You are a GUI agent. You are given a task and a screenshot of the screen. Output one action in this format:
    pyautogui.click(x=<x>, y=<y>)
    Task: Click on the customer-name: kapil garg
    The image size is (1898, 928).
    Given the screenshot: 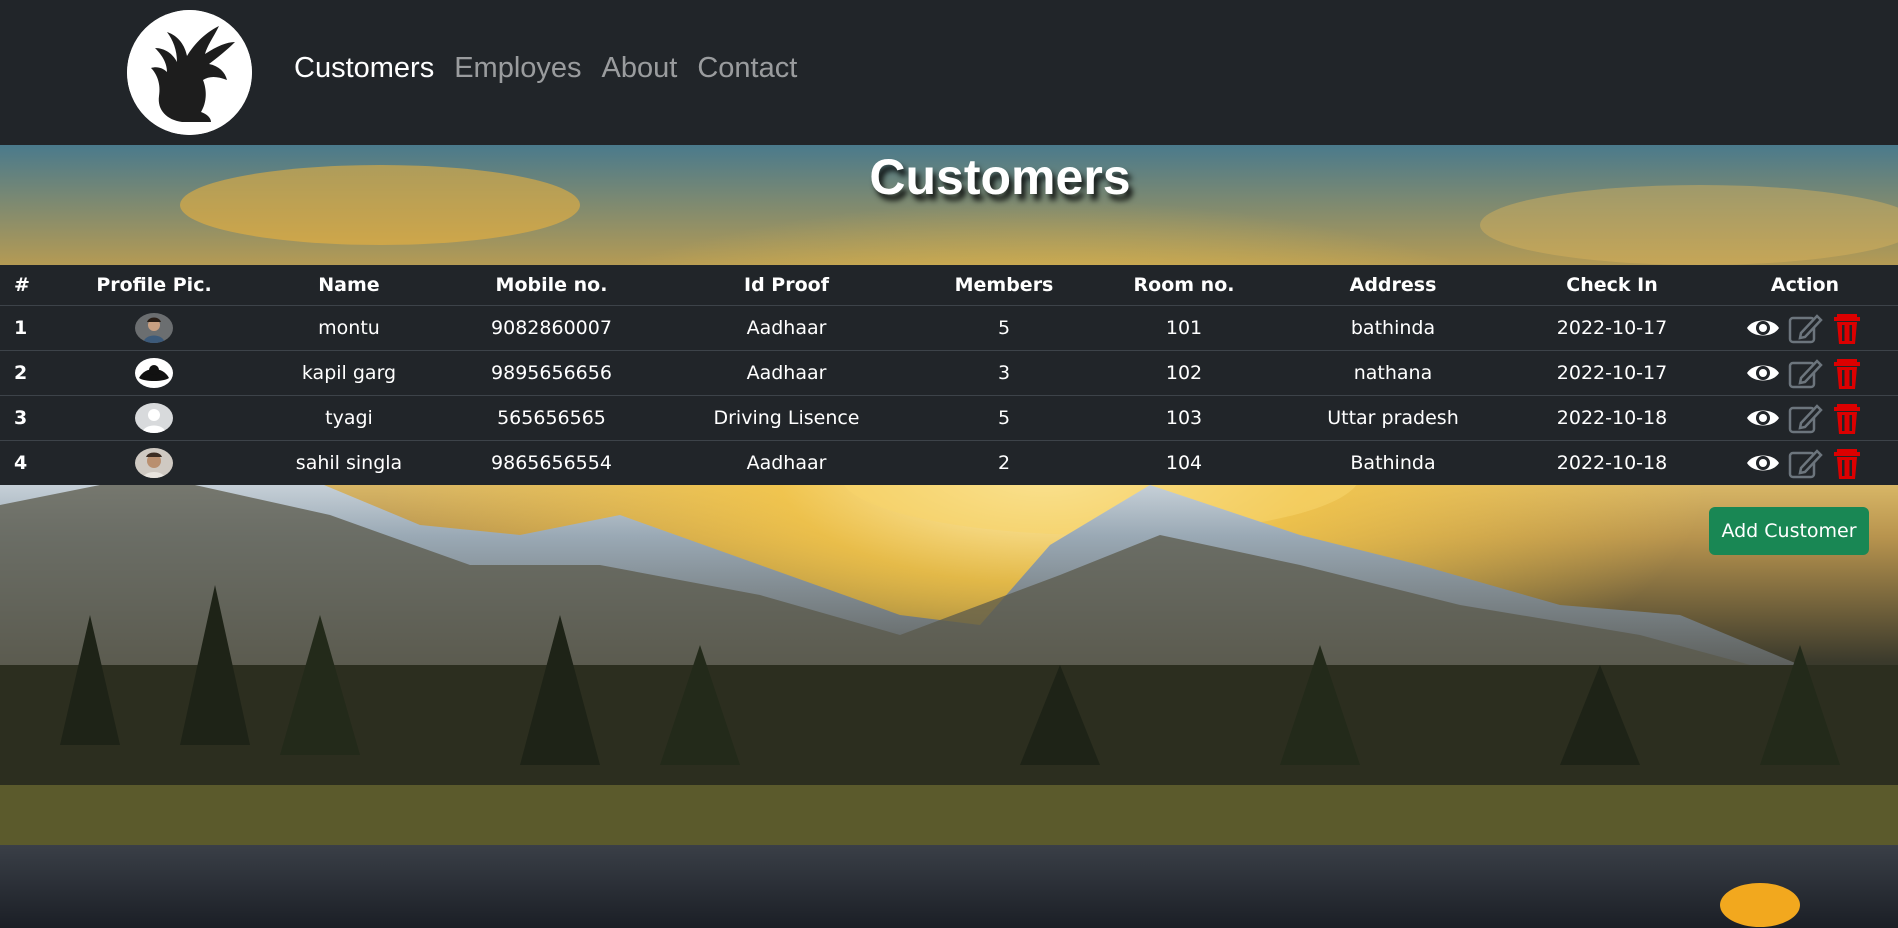 What is the action you would take?
    pyautogui.click(x=349, y=373)
    